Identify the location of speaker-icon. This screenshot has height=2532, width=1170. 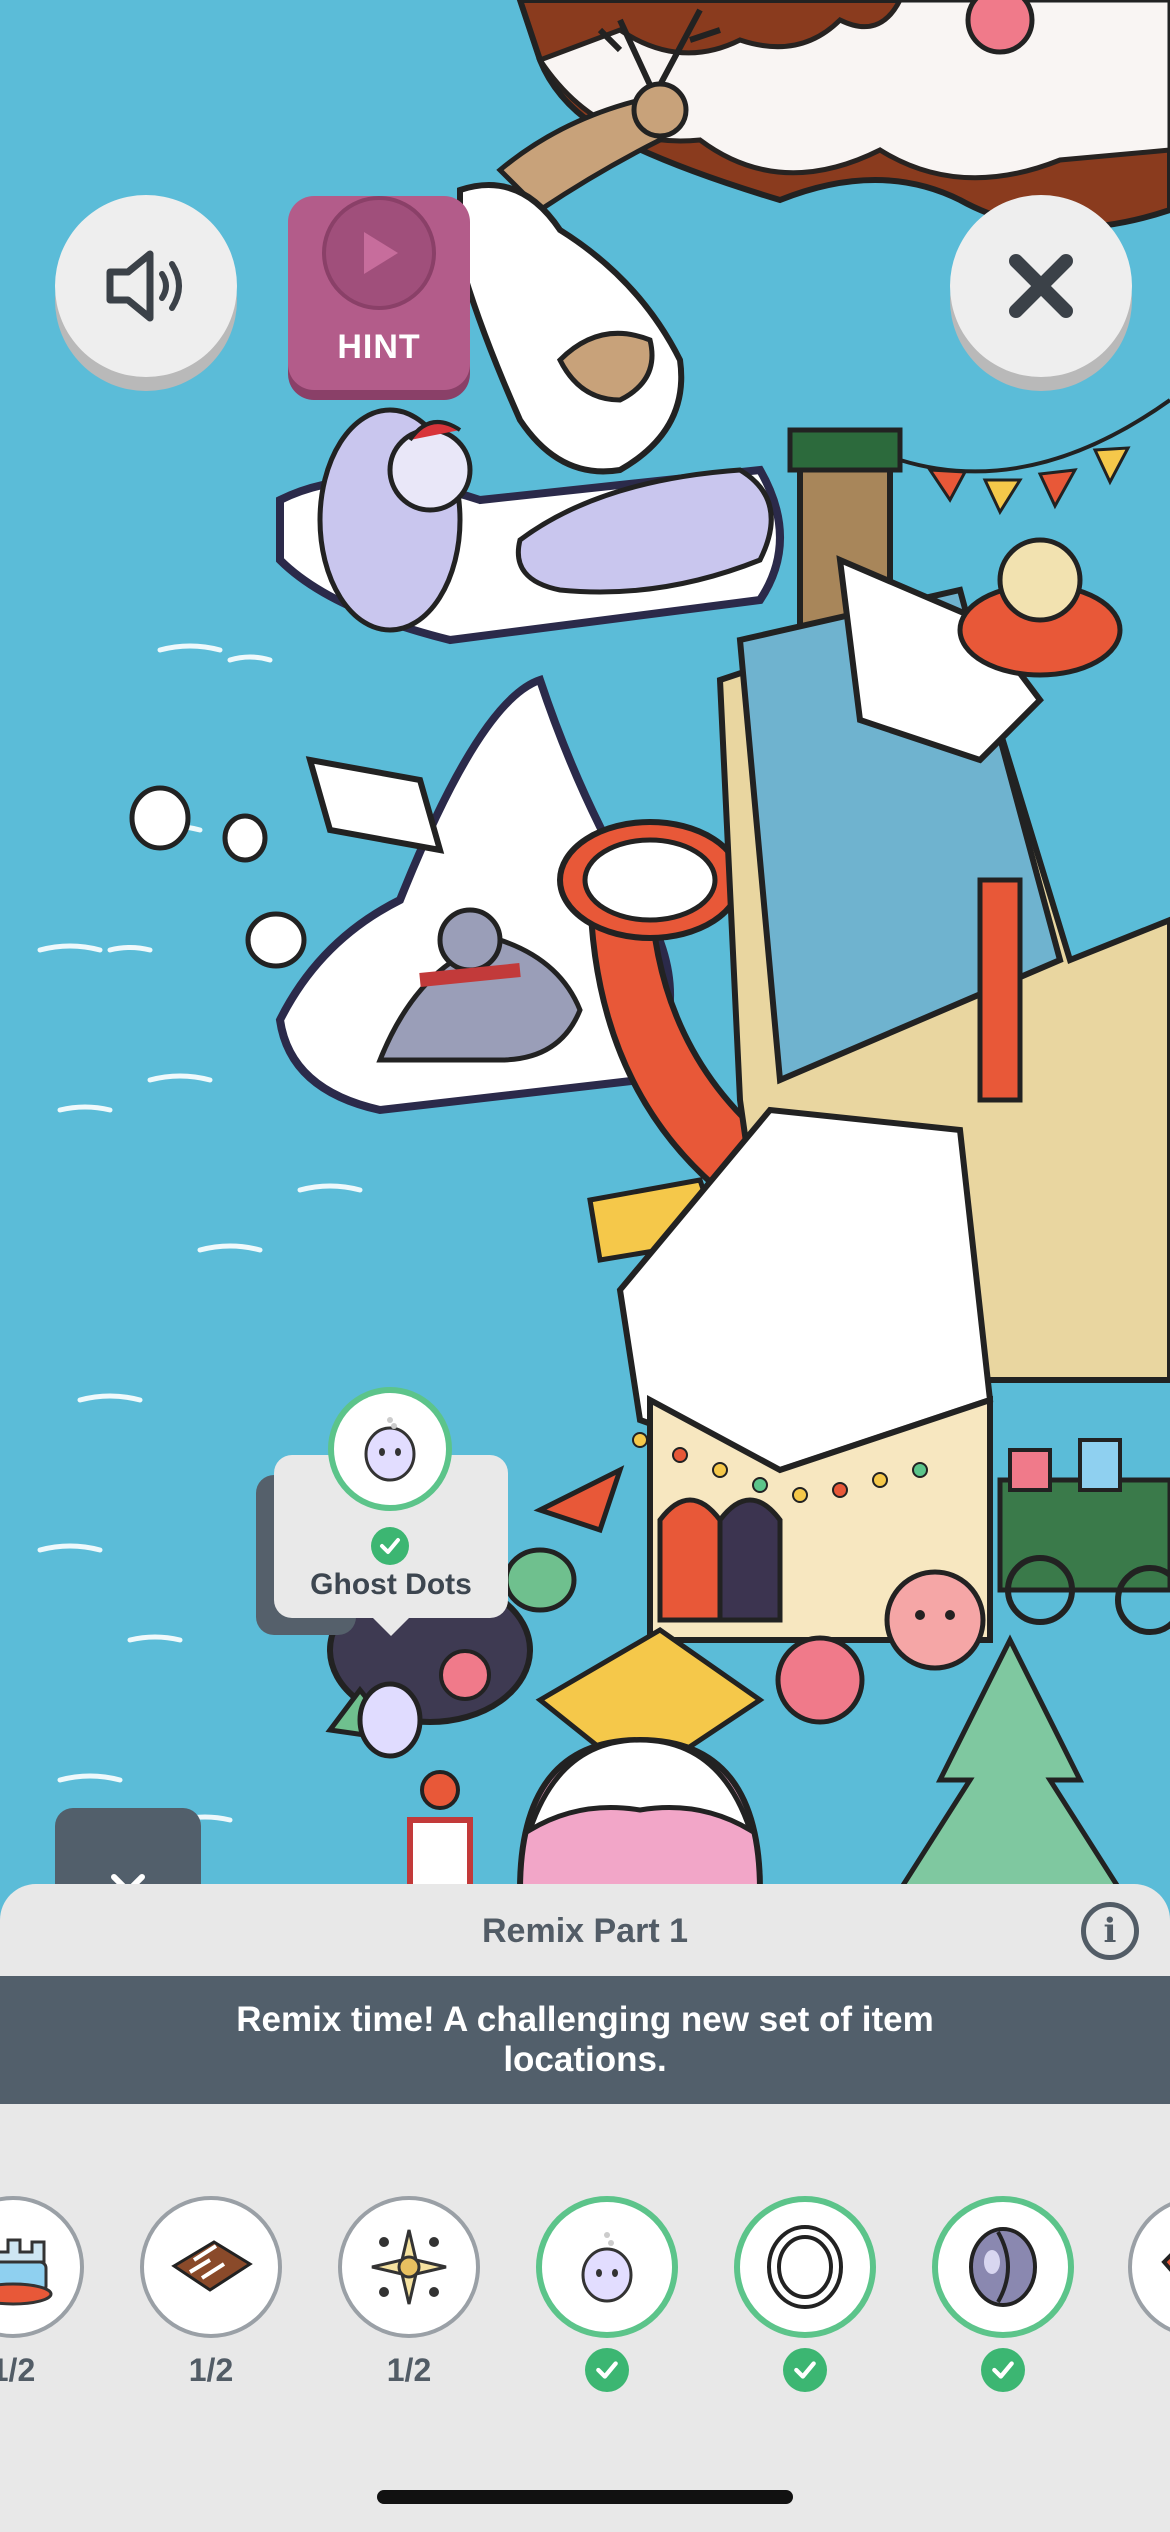
(144, 286).